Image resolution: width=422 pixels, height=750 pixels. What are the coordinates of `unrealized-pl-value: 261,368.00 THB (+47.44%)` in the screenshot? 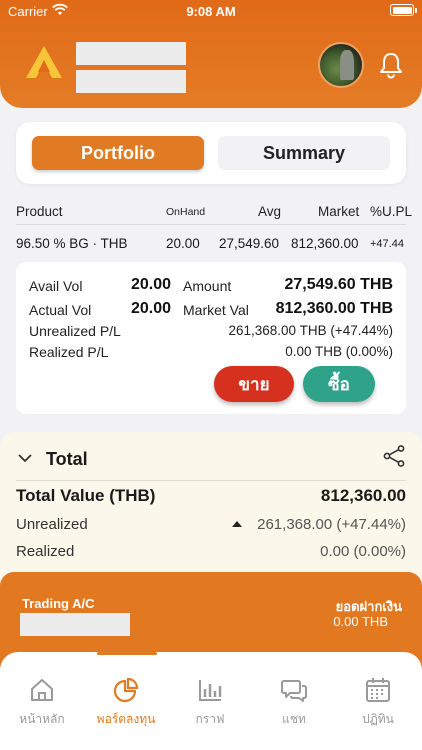 It's located at (311, 330).